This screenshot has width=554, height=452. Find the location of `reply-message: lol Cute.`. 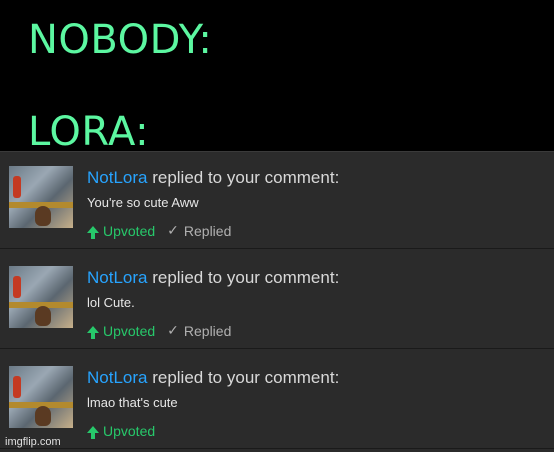

reply-message: lol Cute. is located at coordinates (111, 302).